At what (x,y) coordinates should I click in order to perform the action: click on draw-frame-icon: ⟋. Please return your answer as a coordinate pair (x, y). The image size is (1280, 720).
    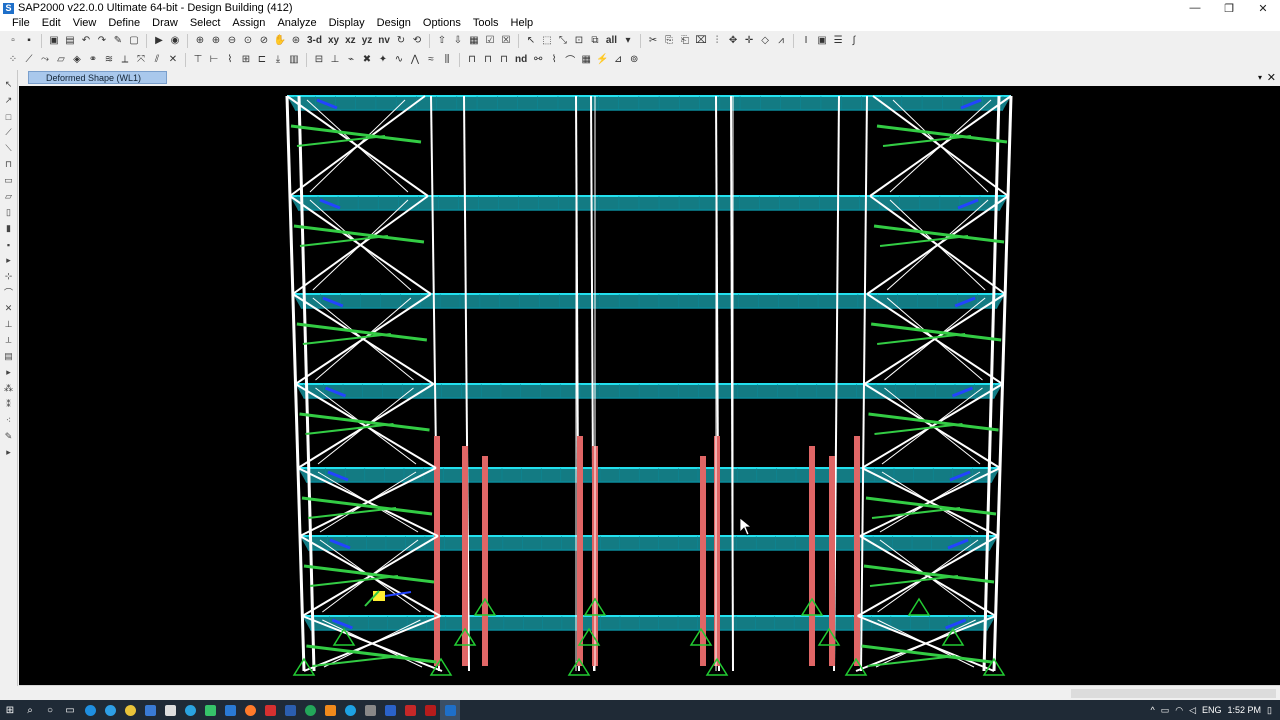
    Looking at the image, I should click on (29, 60).